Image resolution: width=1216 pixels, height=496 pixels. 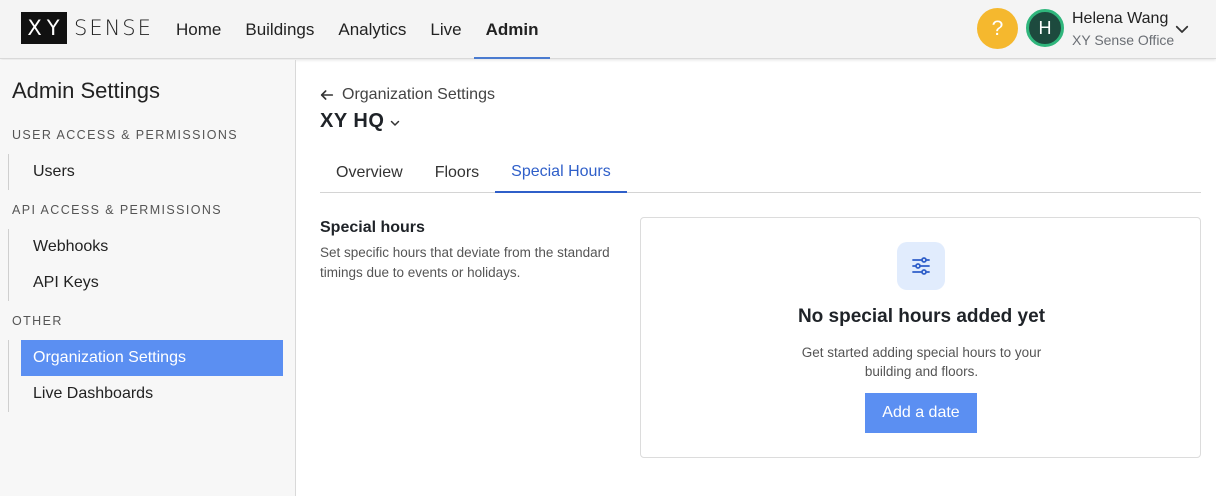 I want to click on section-label-api-access: API ACCESS & PERMISSIONS, so click(x=117, y=210).